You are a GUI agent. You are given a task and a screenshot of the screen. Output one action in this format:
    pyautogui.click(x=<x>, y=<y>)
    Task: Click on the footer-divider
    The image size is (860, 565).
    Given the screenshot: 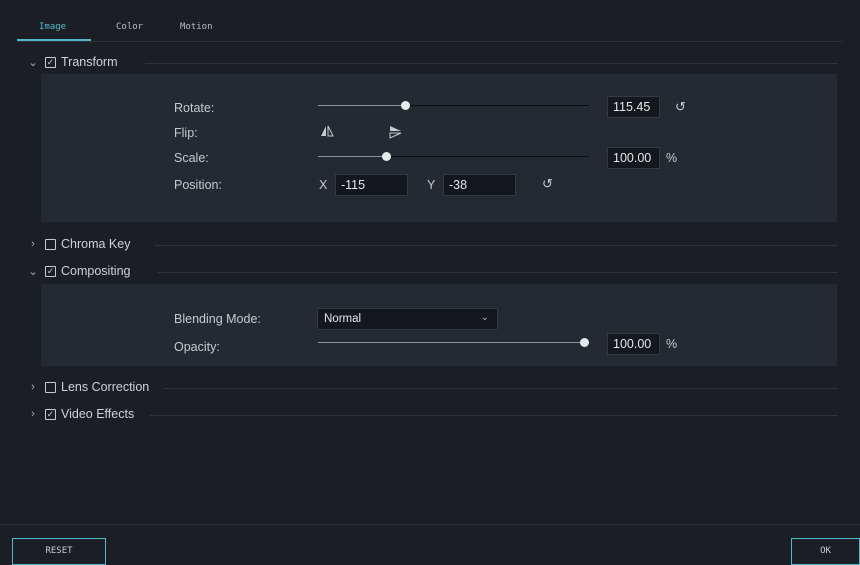 What is the action you would take?
    pyautogui.click(x=430, y=524)
    